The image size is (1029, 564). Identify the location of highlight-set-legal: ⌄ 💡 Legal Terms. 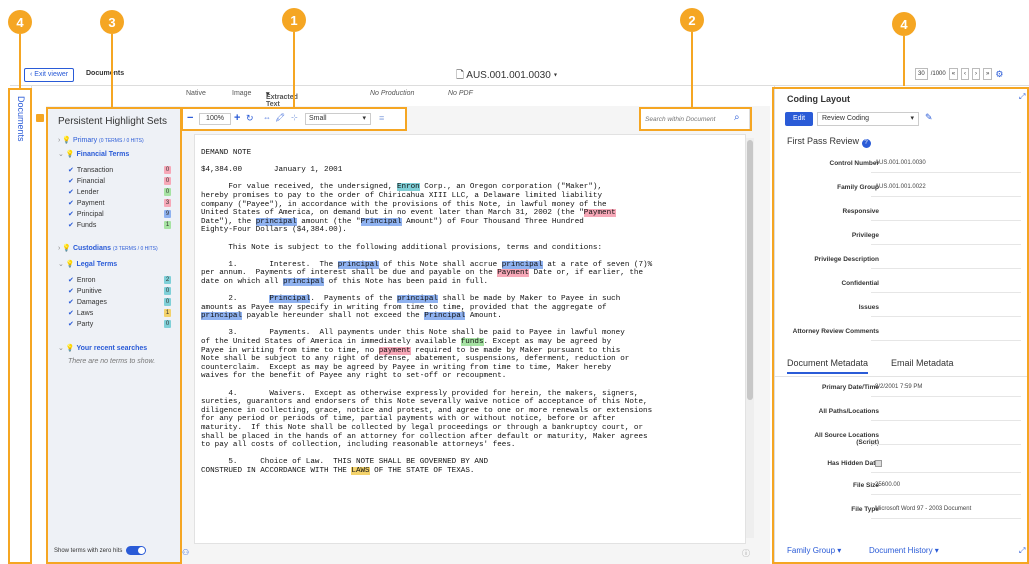
(87, 264).